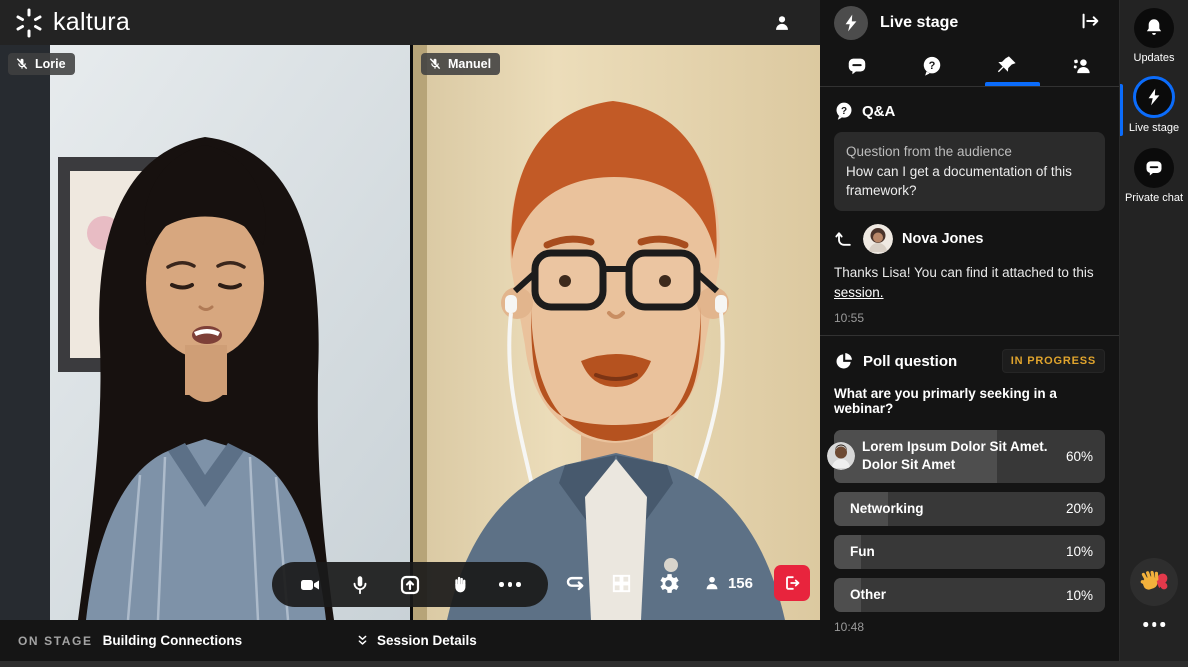 This screenshot has width=1188, height=667. What do you see at coordinates (844, 361) in the screenshot?
I see `pie-chart-icon` at bounding box center [844, 361].